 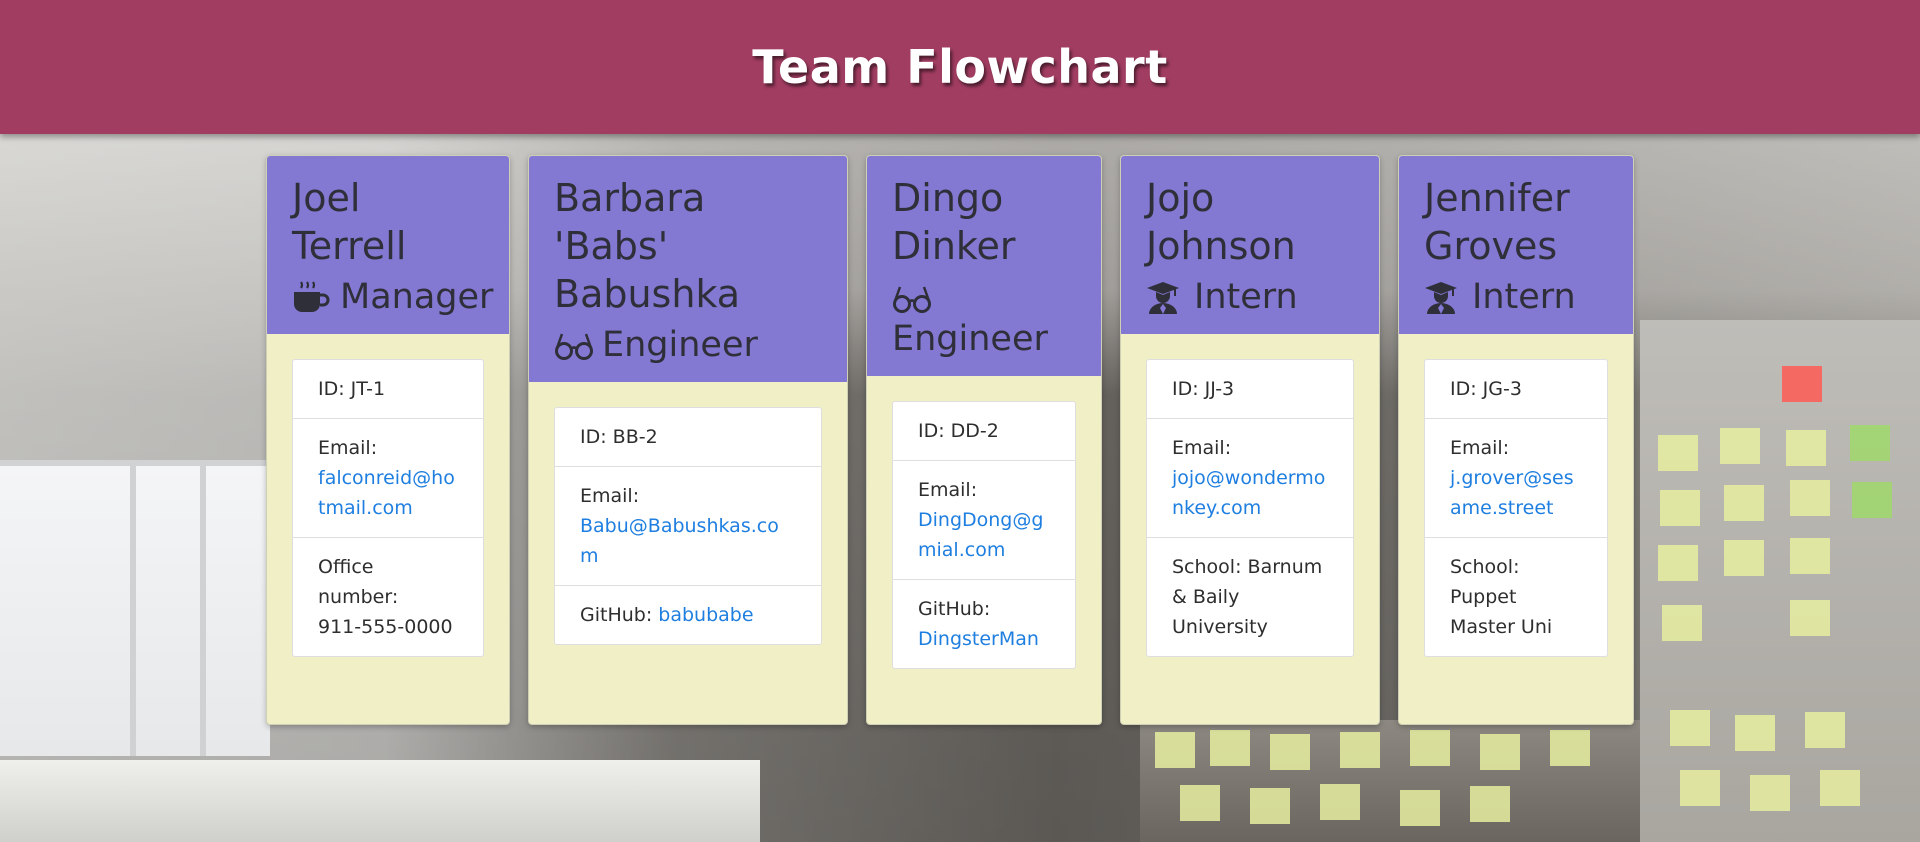 I want to click on email-link: DingDong@gmial.com, so click(x=980, y=535).